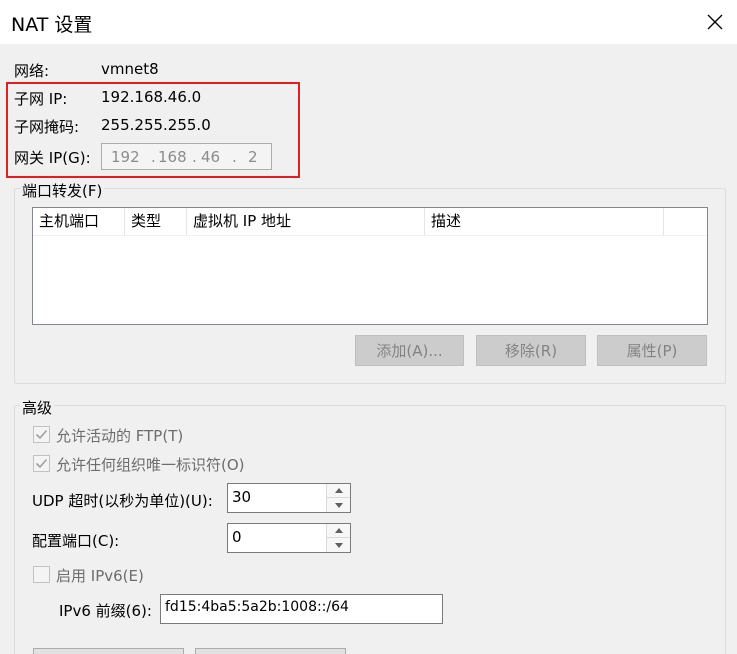  Describe the element at coordinates (241, 497) in the screenshot. I see `udp-timeout-value: 30` at that location.